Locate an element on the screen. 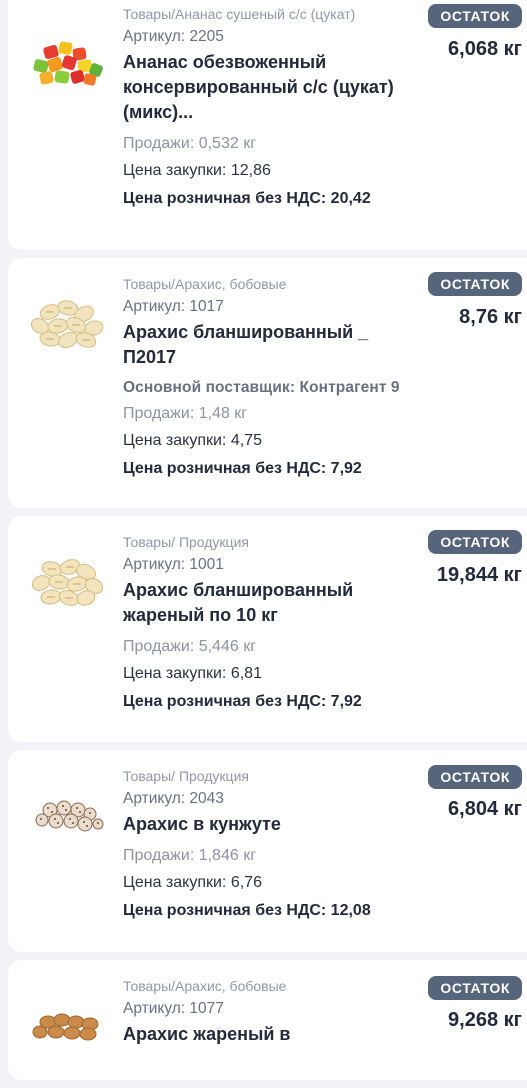  roasted-peanuts-icon is located at coordinates (65, 1027).